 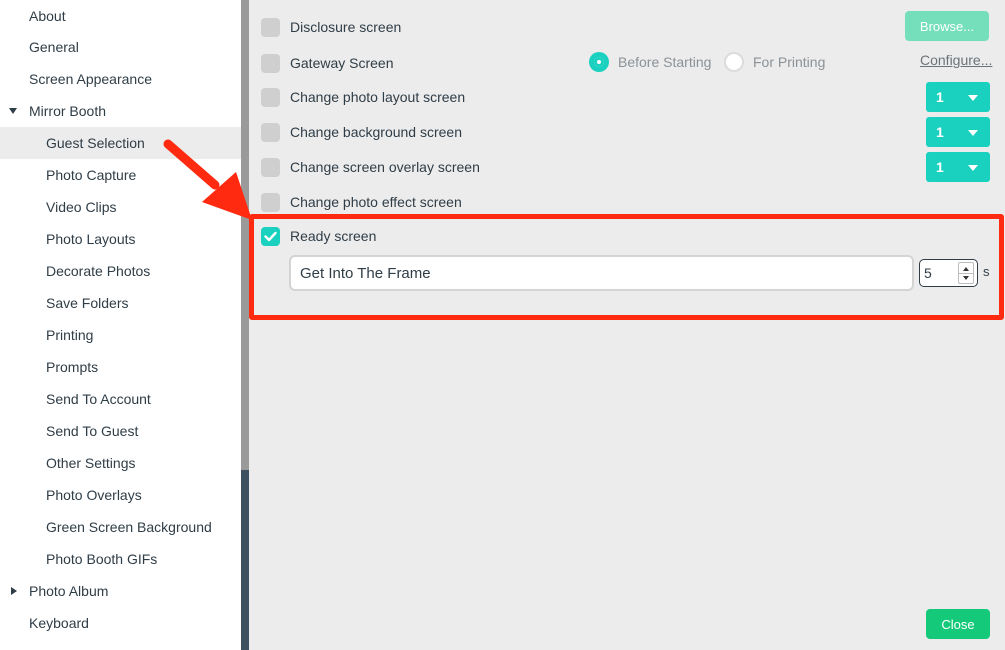 What do you see at coordinates (120, 16) in the screenshot?
I see `sidebar-item-about: About` at bounding box center [120, 16].